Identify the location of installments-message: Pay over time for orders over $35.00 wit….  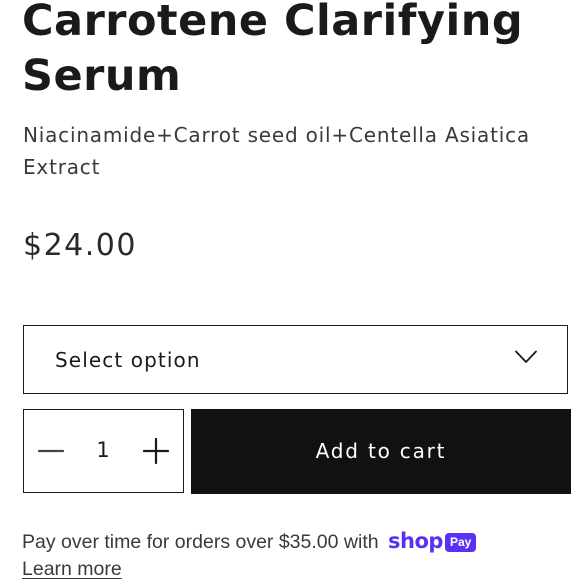
(297, 541).